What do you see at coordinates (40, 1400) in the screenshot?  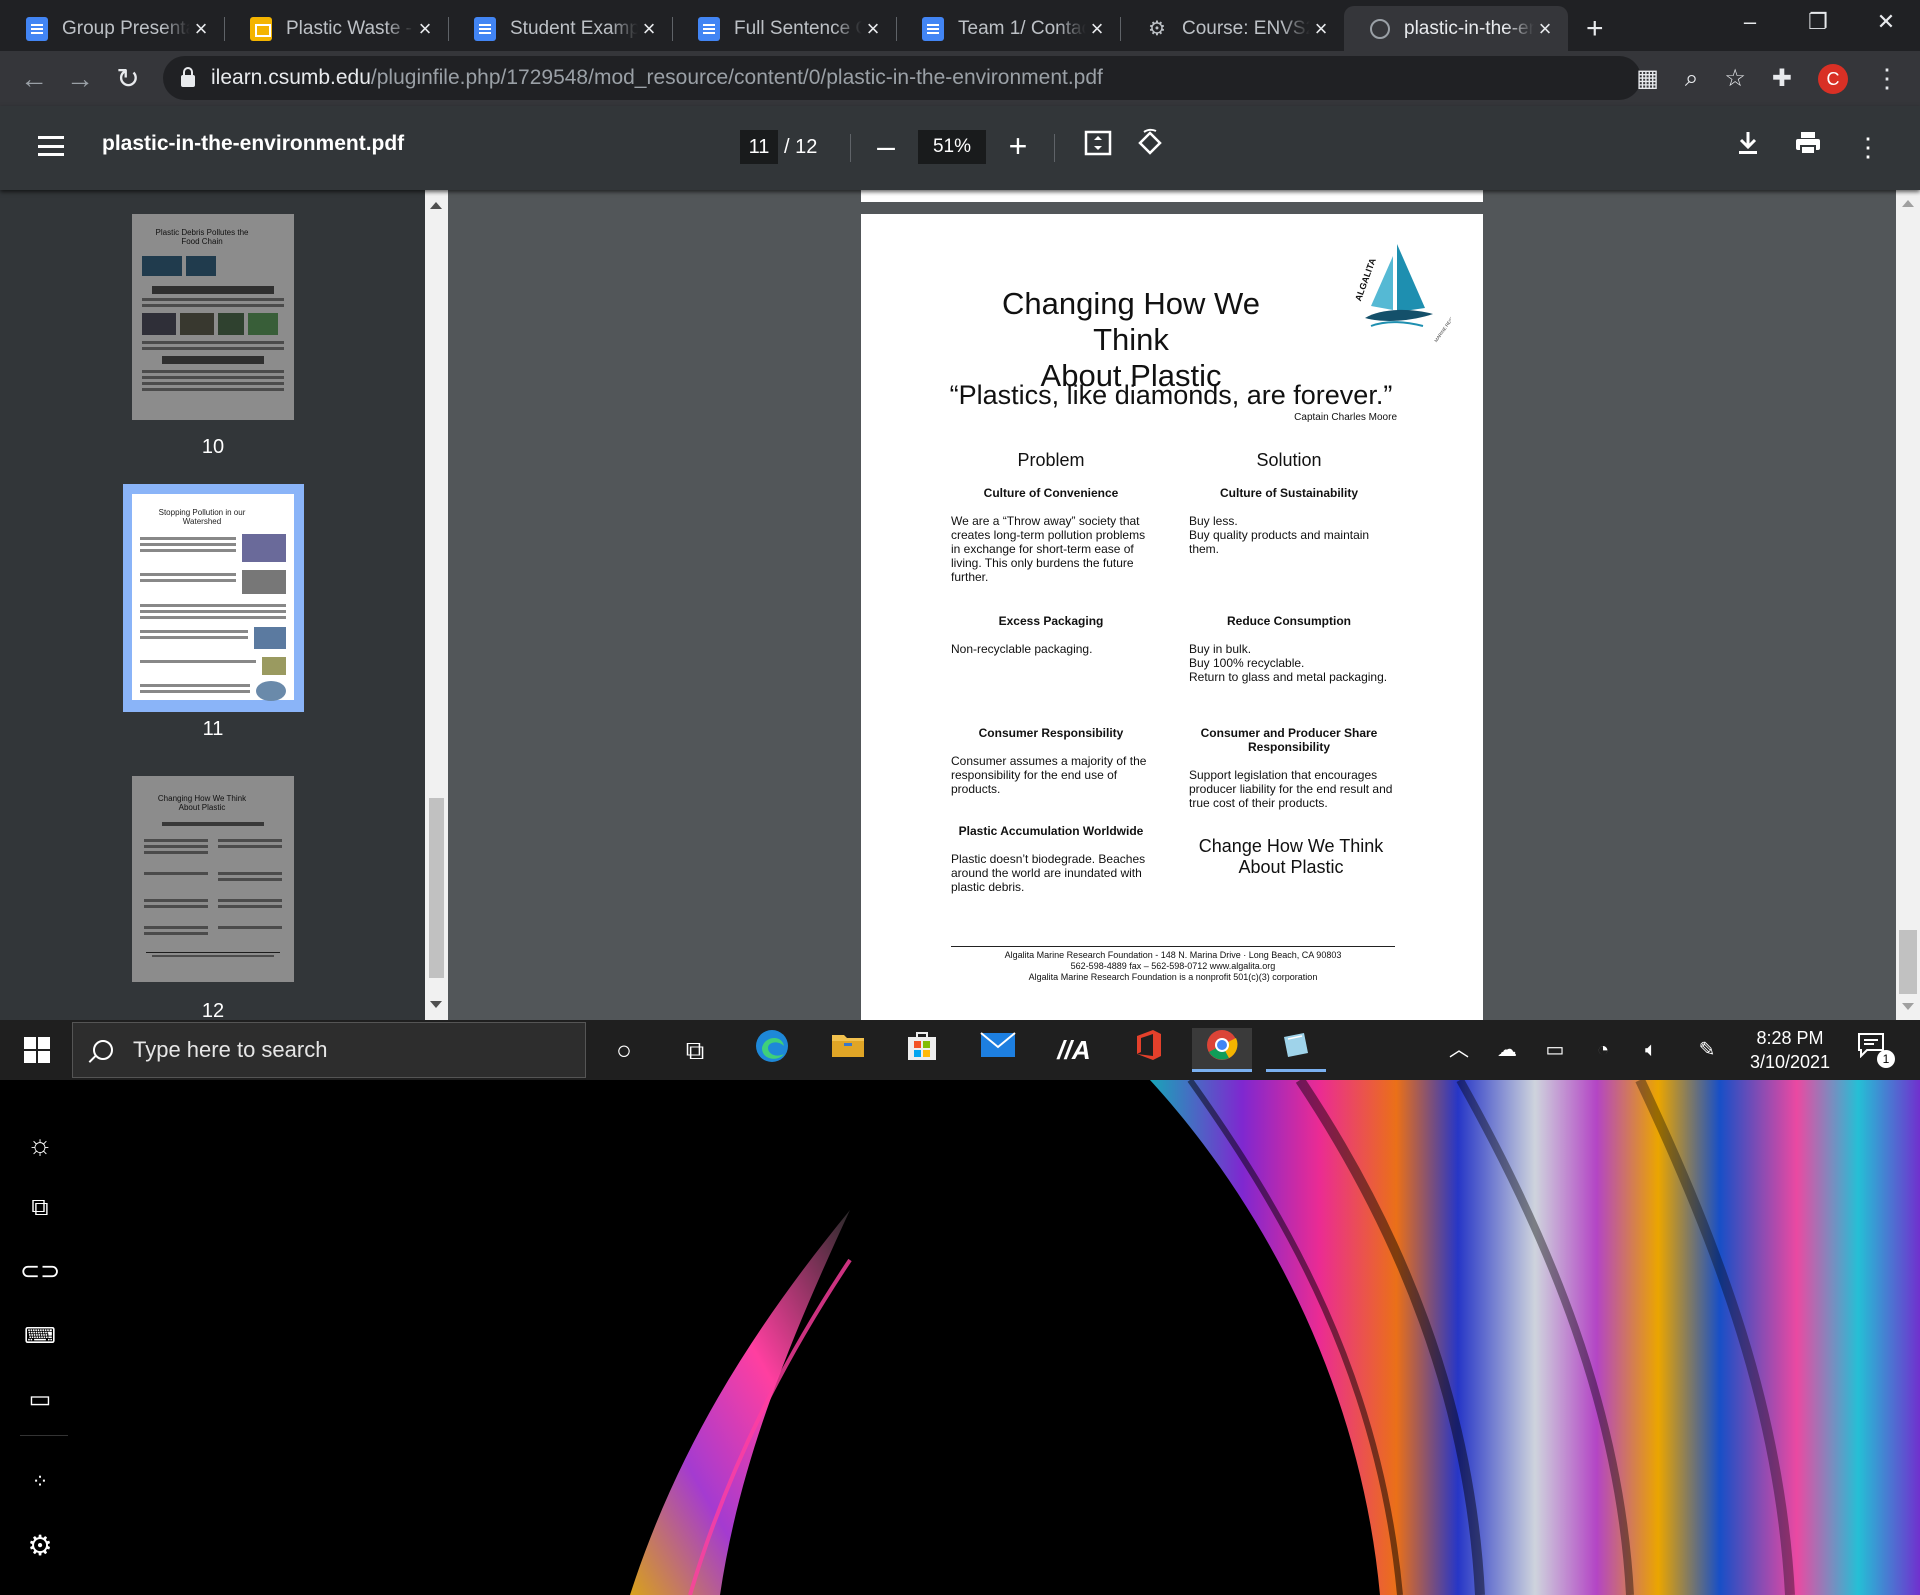 I see `laptop-icon: ▭` at bounding box center [40, 1400].